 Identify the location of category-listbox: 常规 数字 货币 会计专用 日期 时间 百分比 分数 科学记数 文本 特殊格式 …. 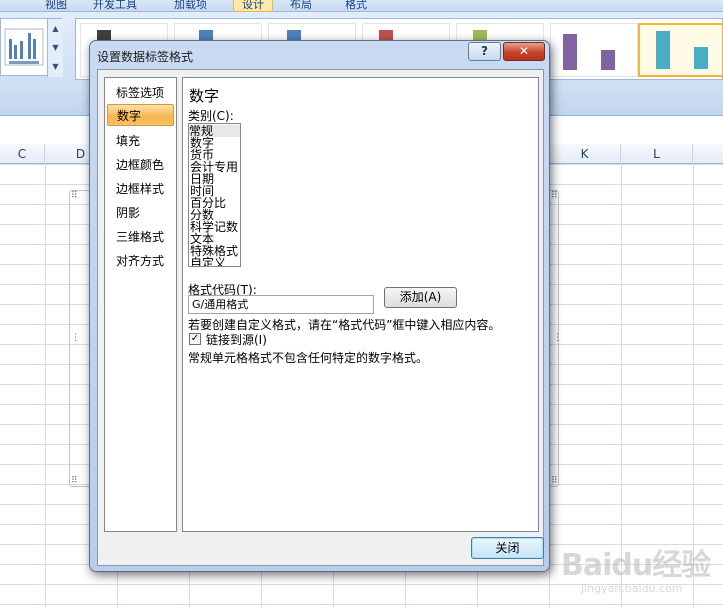
(214, 195).